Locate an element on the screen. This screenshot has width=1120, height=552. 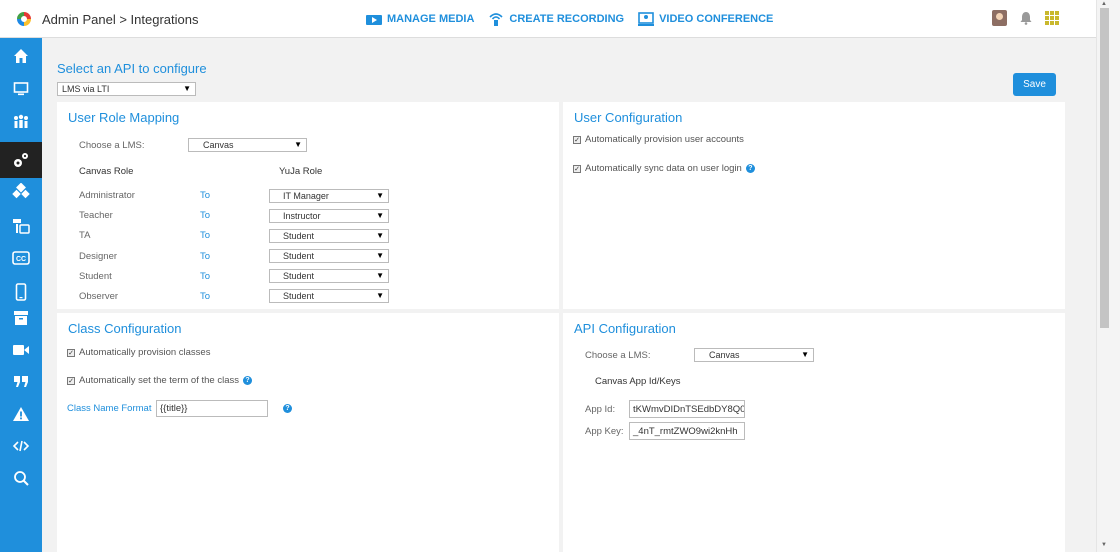
provision-users-label: Automatically provision user accounts is located at coordinates (664, 139).